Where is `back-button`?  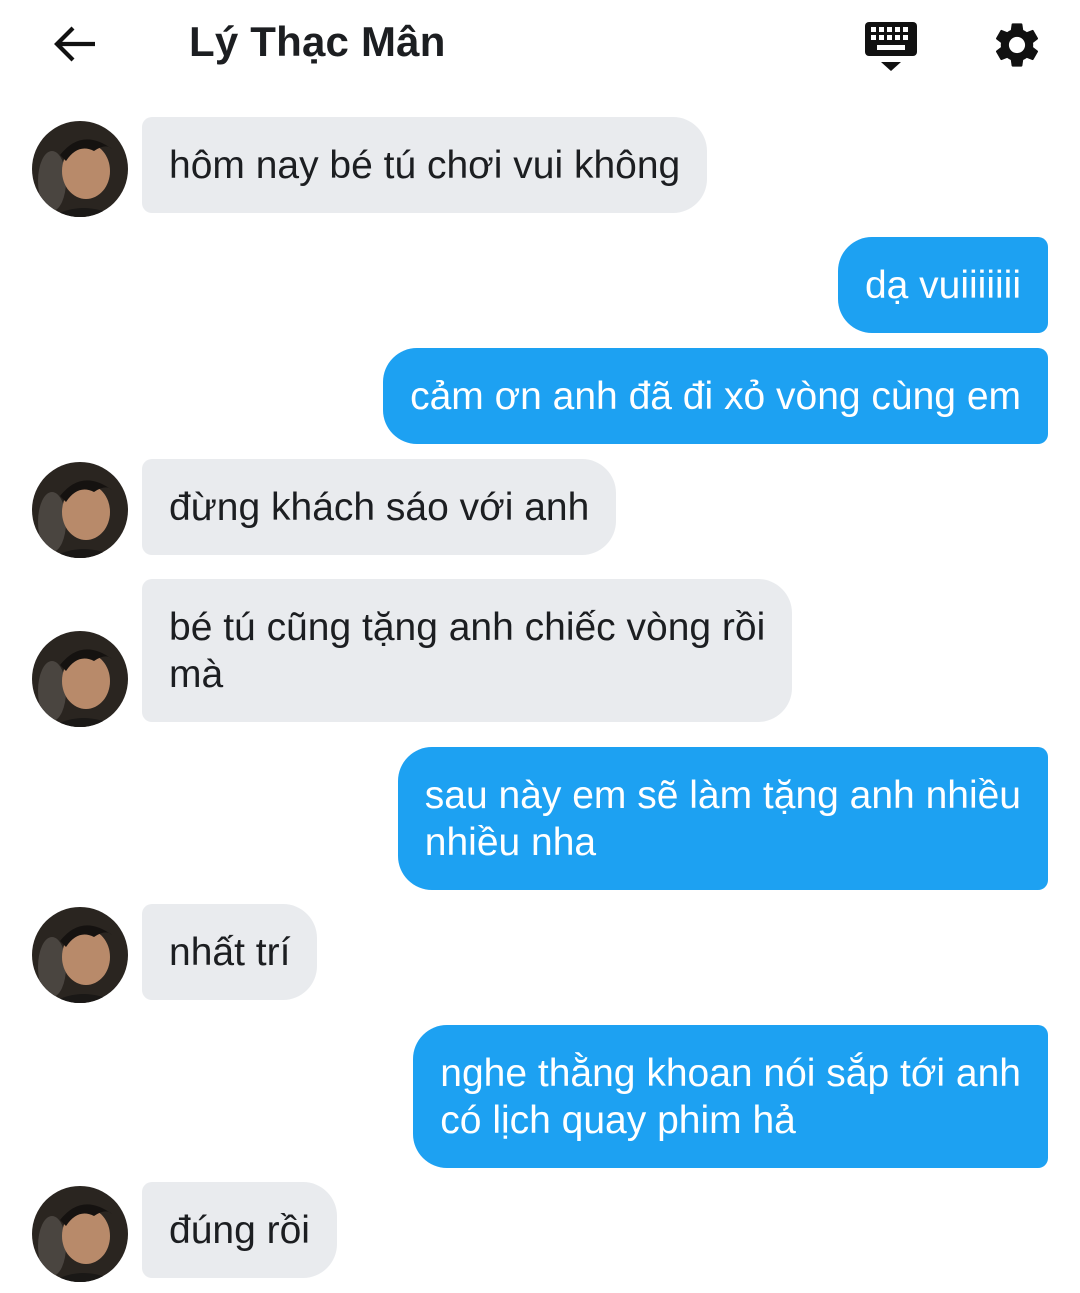 back-button is located at coordinates (74, 44).